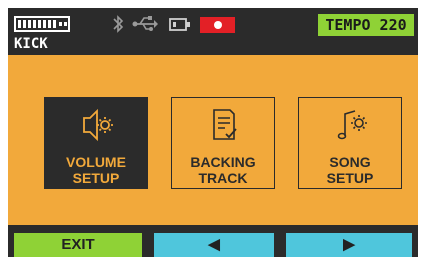  Describe the element at coordinates (352, 125) in the screenshot. I see `music-note-gear-icon` at that location.